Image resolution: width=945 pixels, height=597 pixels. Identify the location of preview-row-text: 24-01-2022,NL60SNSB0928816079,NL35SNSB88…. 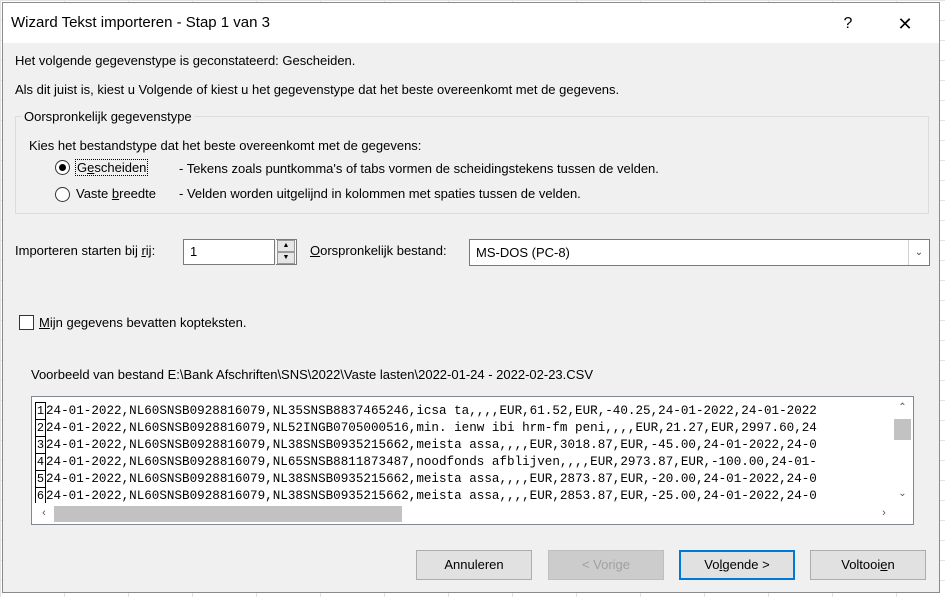
(431, 411).